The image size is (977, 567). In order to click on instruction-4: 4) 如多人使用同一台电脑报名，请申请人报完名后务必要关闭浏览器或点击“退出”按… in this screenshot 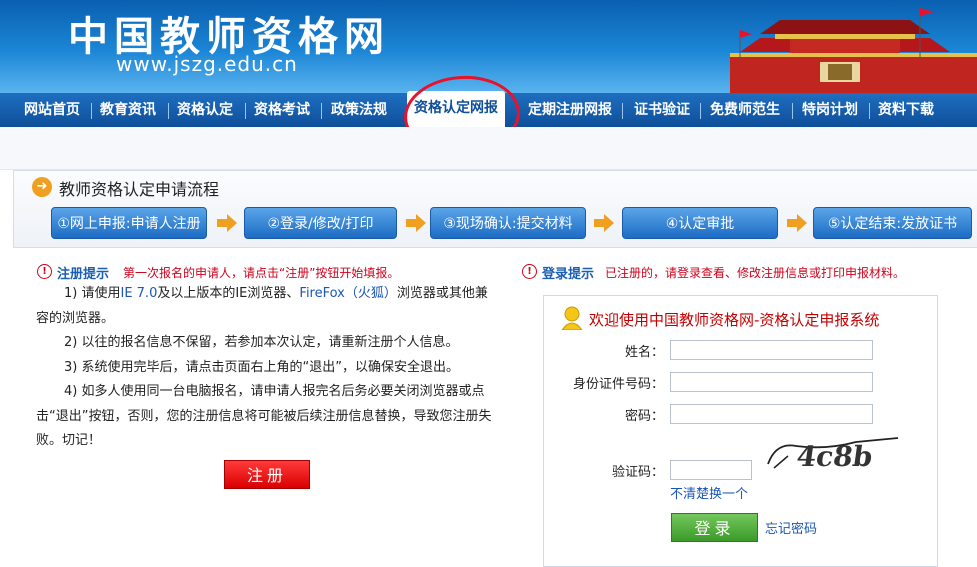, I will do `click(264, 416)`.